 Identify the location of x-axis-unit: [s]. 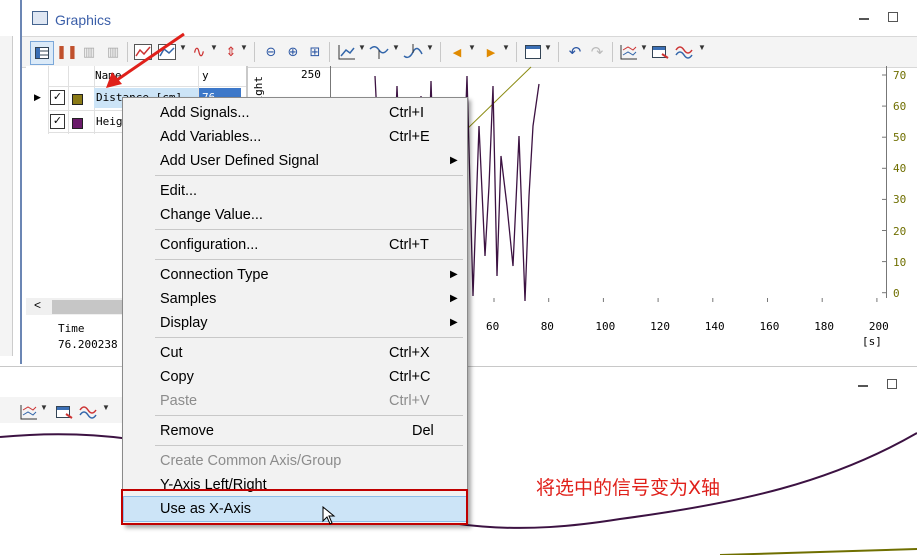
(872, 341).